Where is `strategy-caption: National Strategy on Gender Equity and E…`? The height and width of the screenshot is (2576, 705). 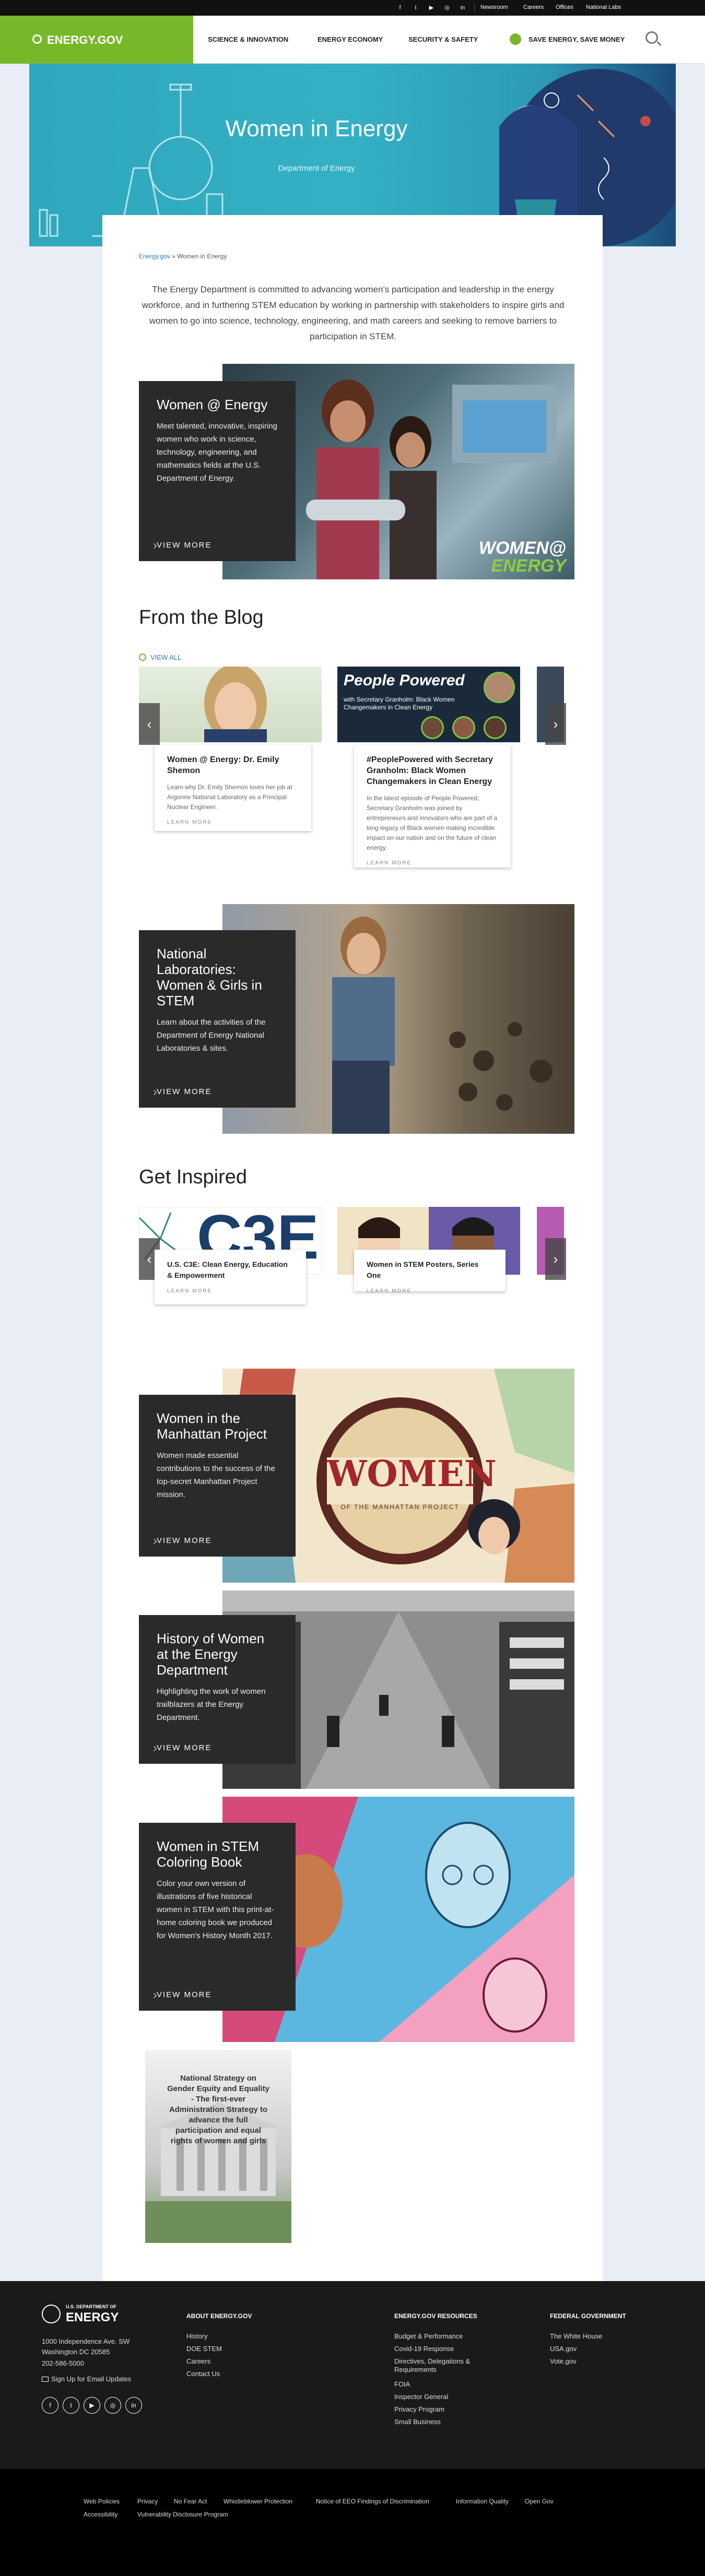
strategy-caption: National Strategy on Gender Equity and E… is located at coordinates (218, 2109).